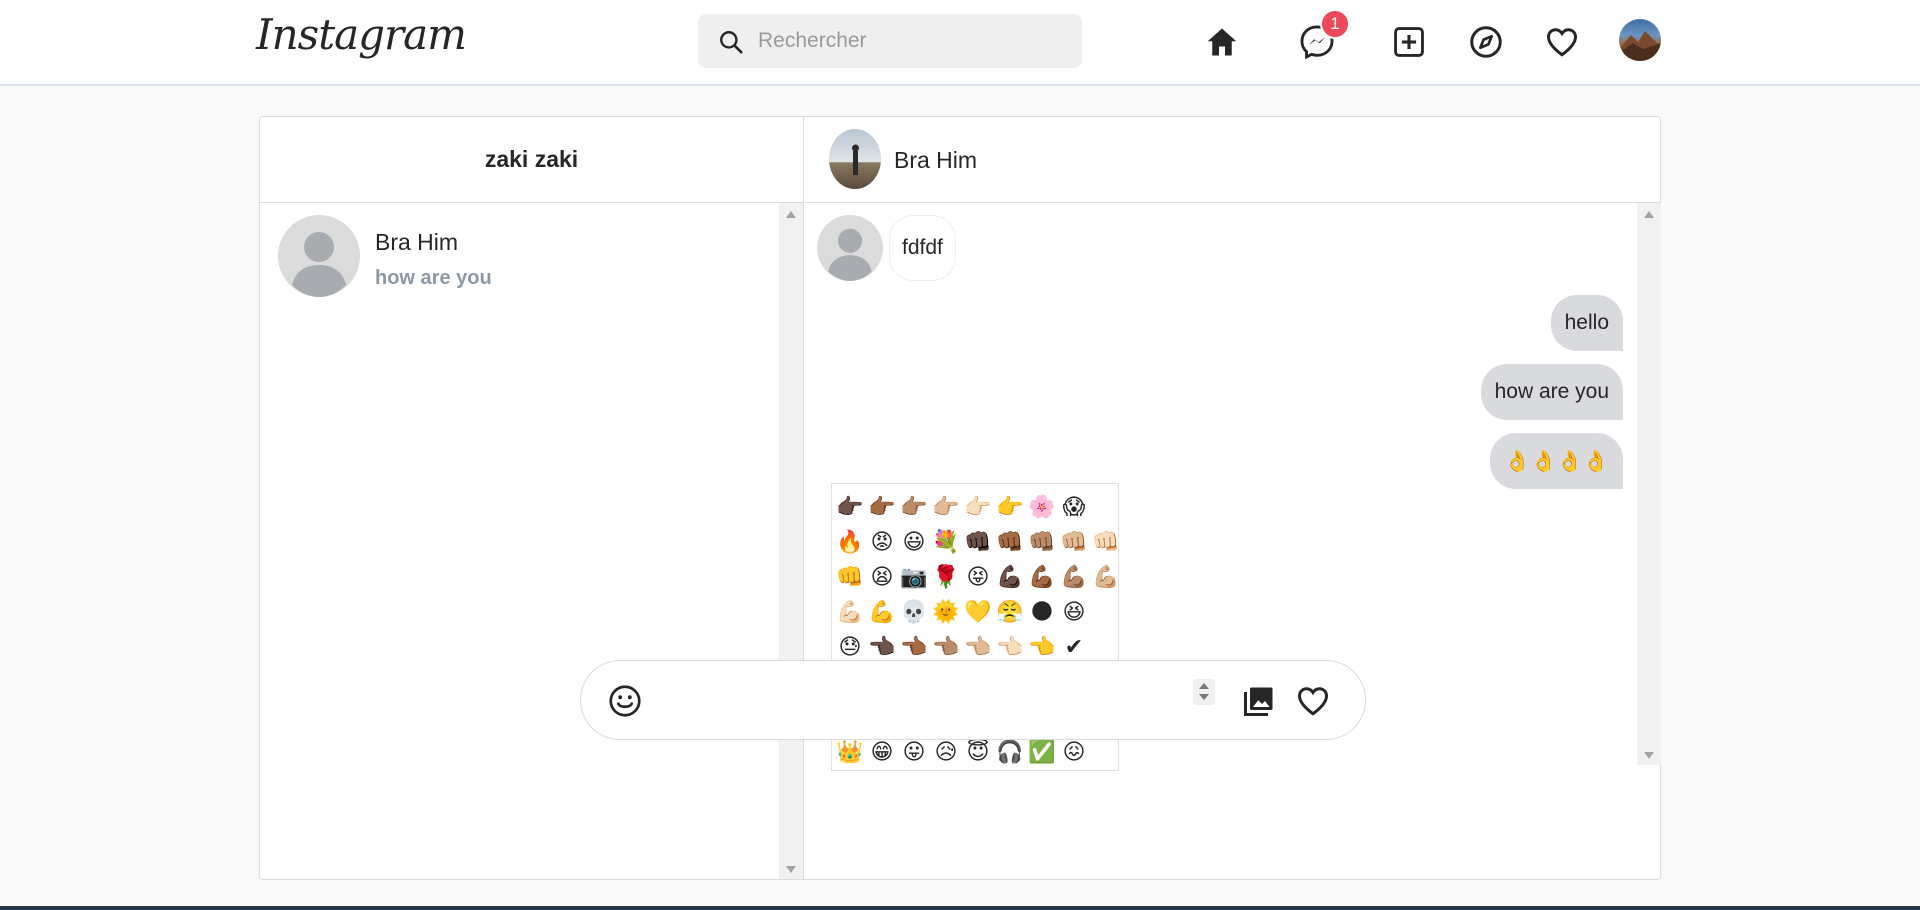  What do you see at coordinates (1042, 507) in the screenshot?
I see `emoji-option: 🌸` at bounding box center [1042, 507].